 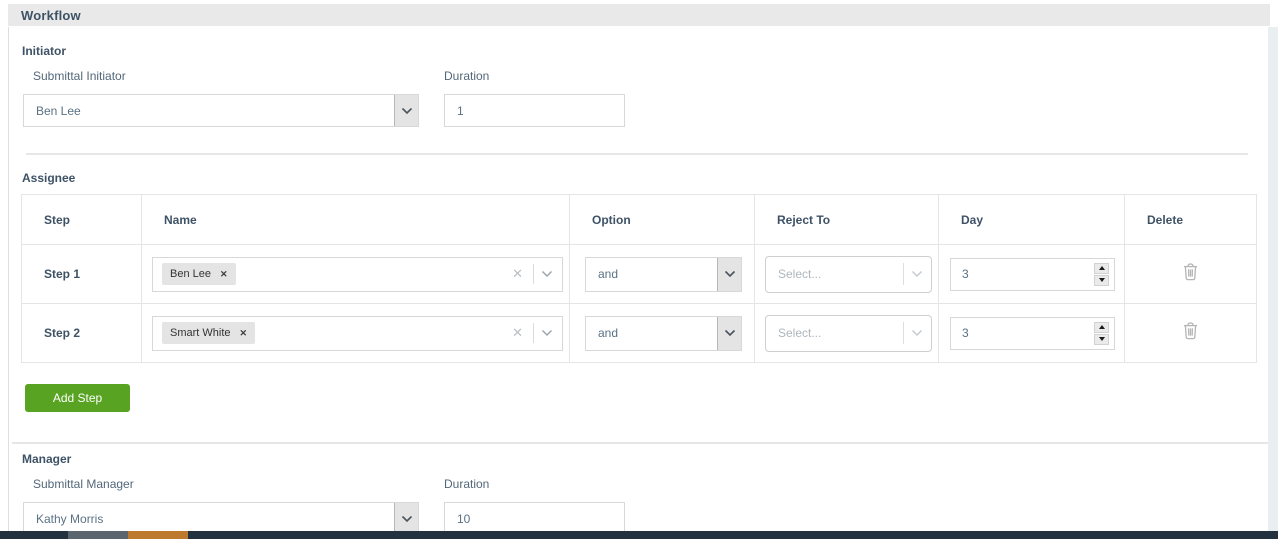 I want to click on workflow-header: Workflow, so click(x=639, y=15).